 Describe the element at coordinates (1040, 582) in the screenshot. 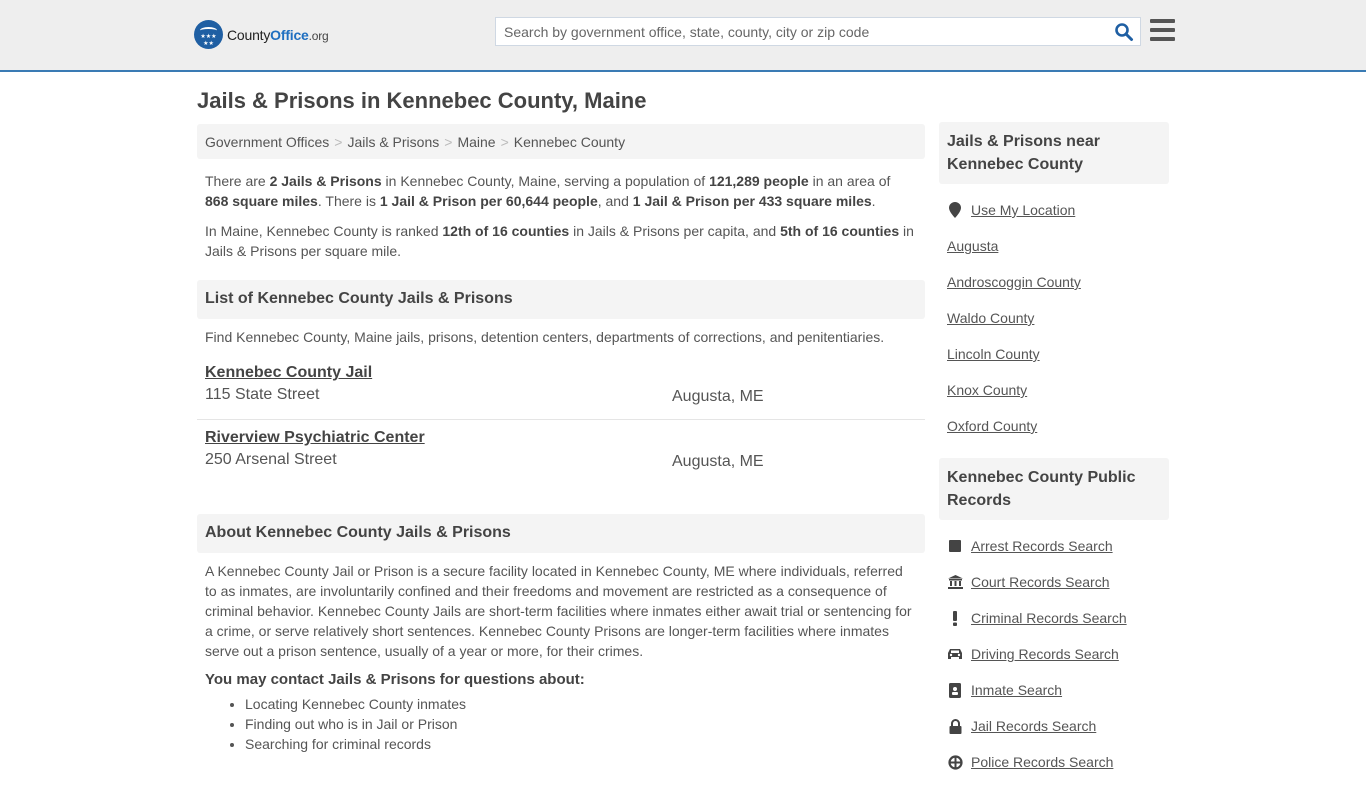

I see `court-records-link: Court Records Search` at that location.